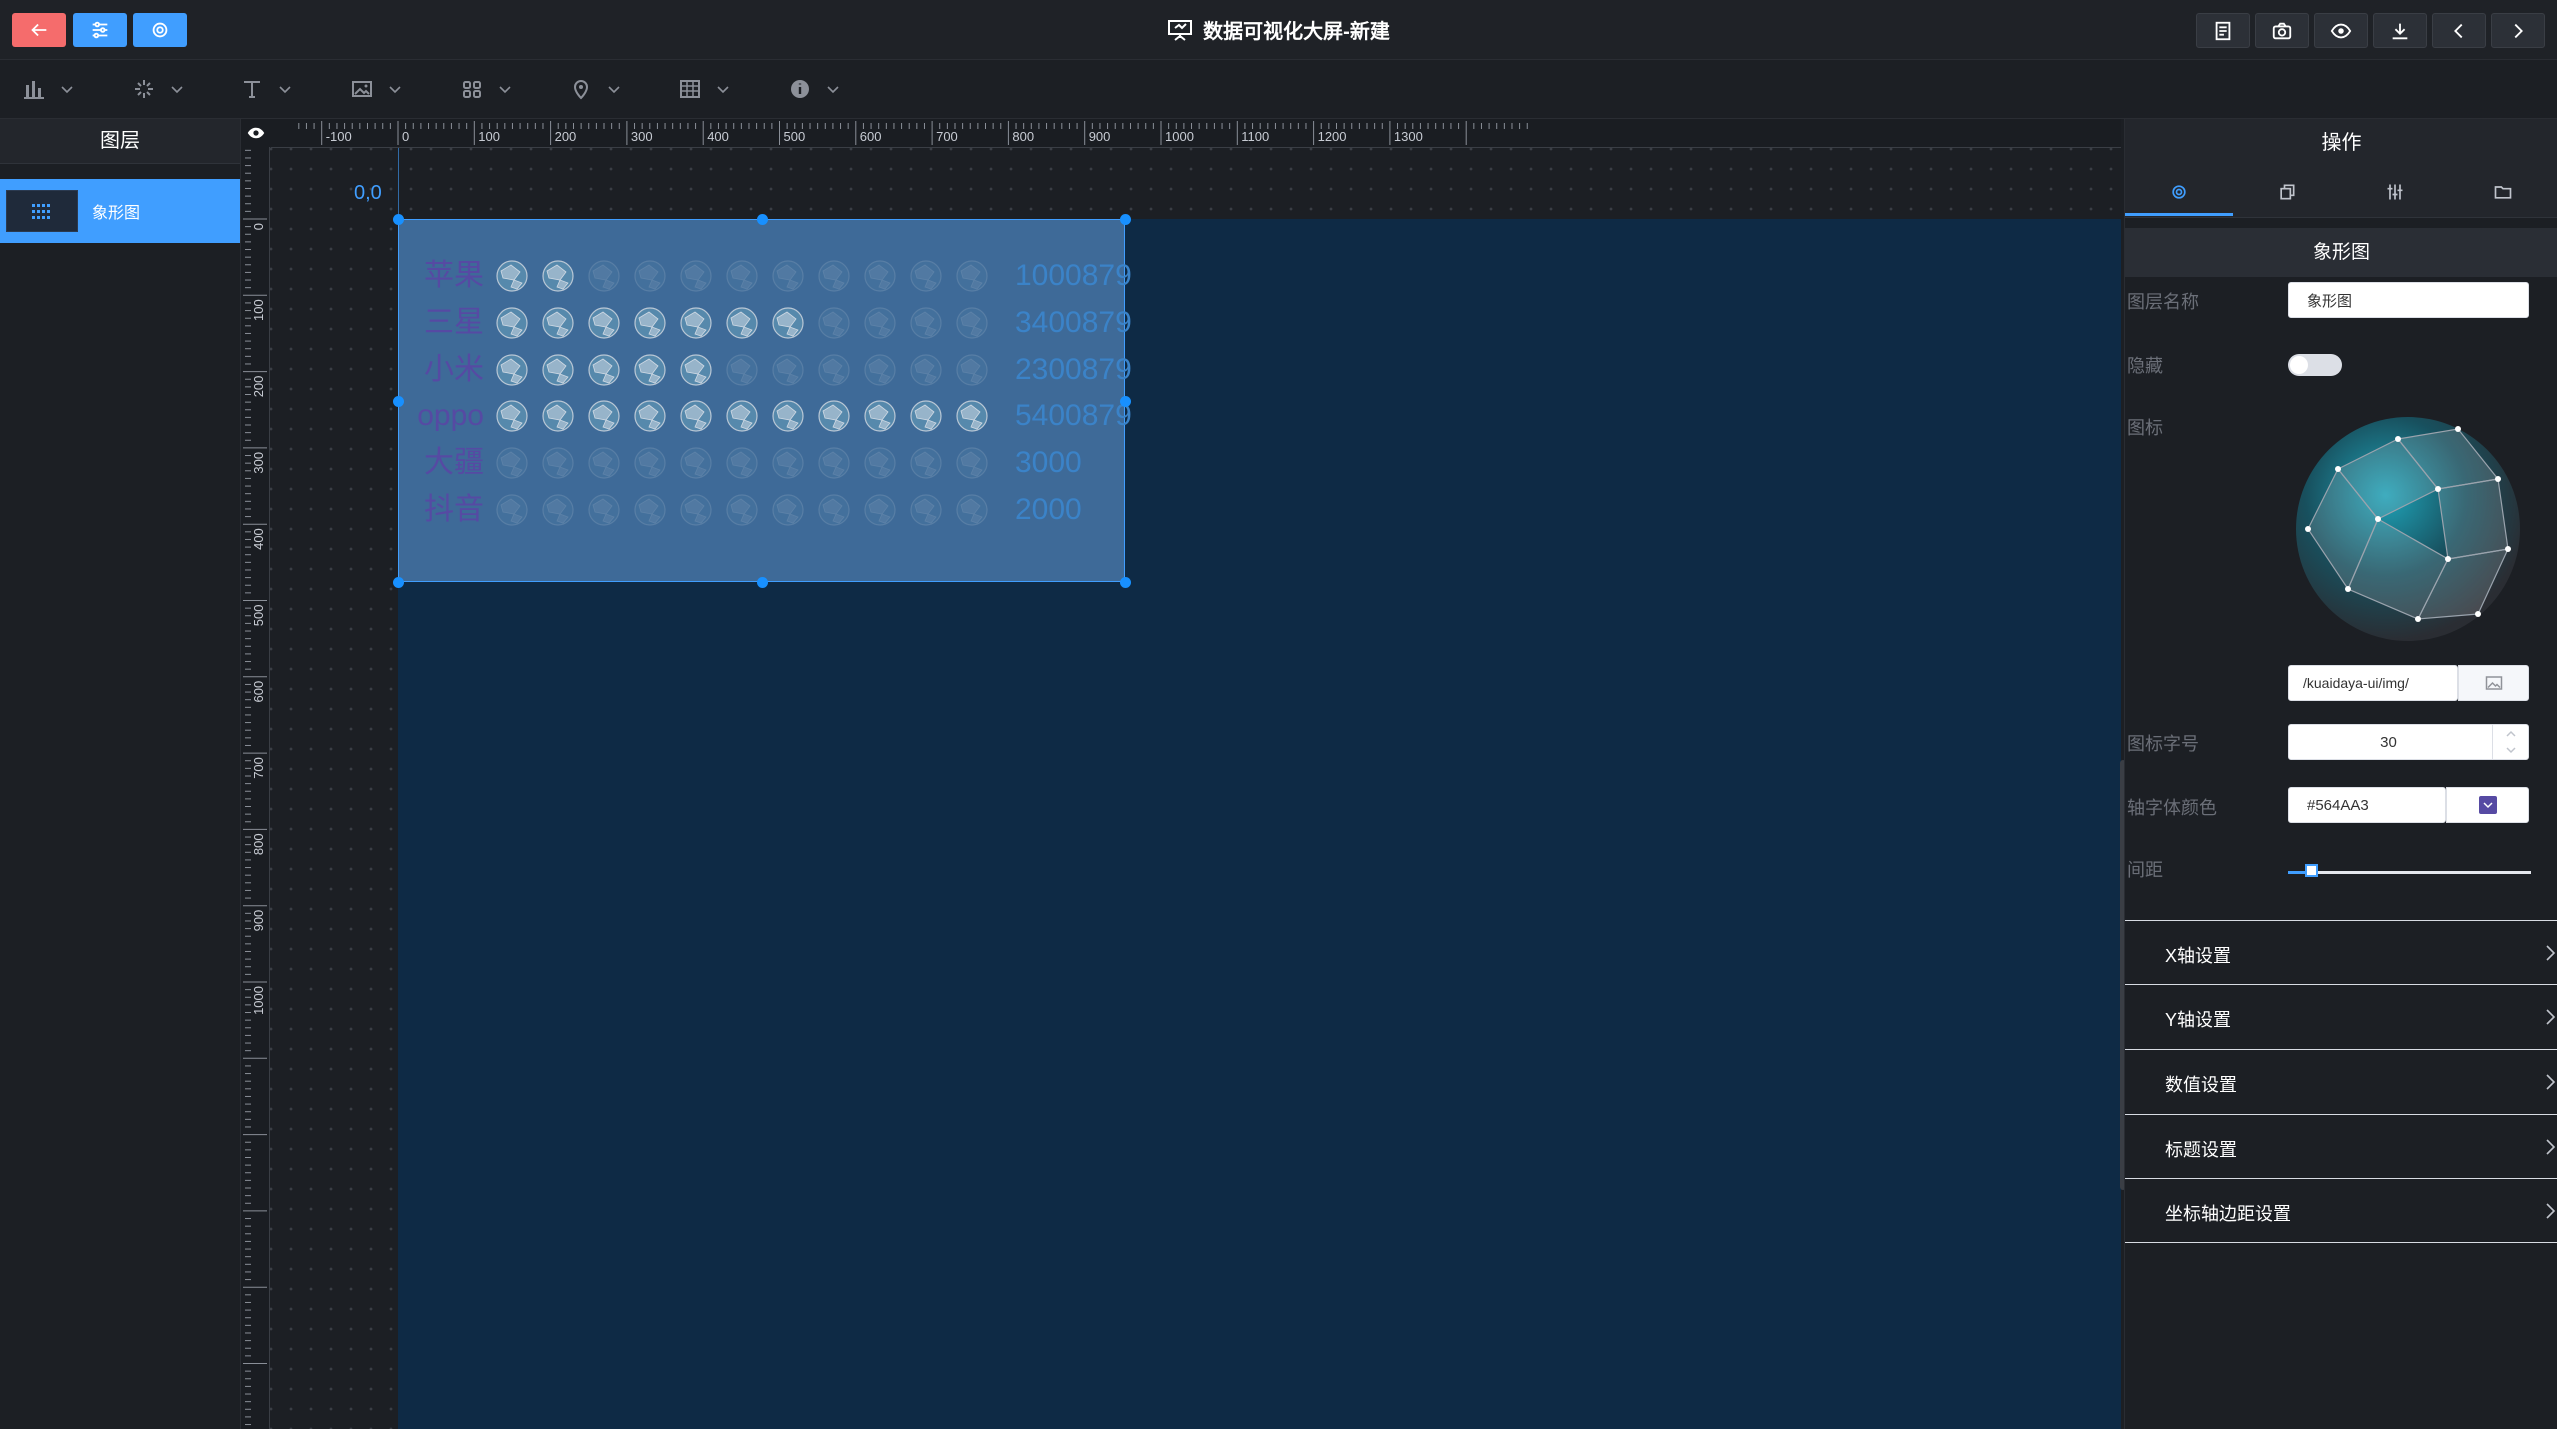  I want to click on ruler-visibility-toggle, so click(256, 133).